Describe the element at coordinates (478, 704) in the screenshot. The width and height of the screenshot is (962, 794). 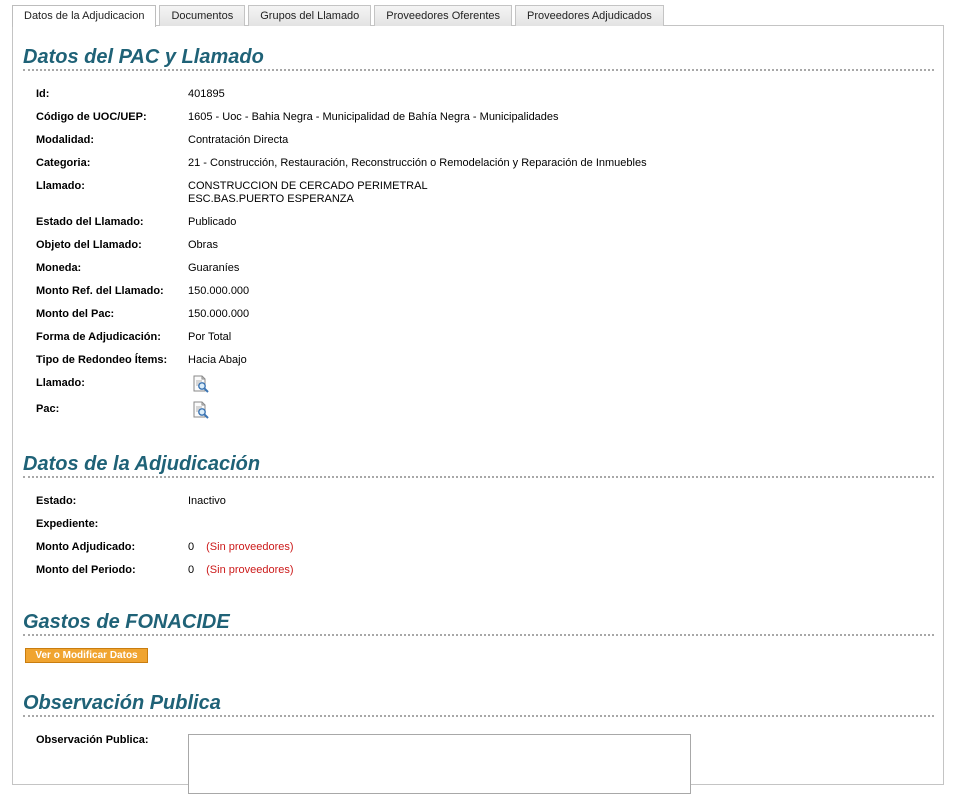
I see `section-title-observacion: Observación Publica` at that location.